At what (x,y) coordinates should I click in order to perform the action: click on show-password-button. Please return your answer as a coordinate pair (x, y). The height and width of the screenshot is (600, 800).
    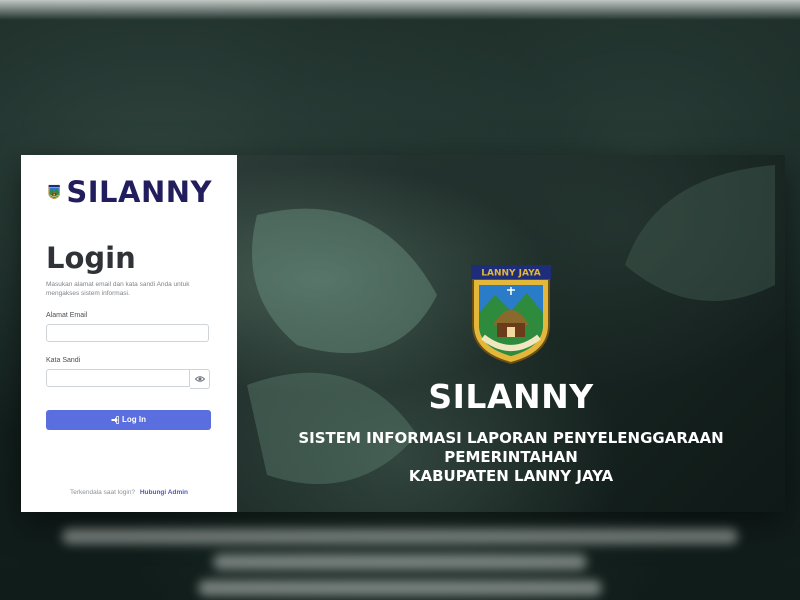
    Looking at the image, I should click on (200, 378).